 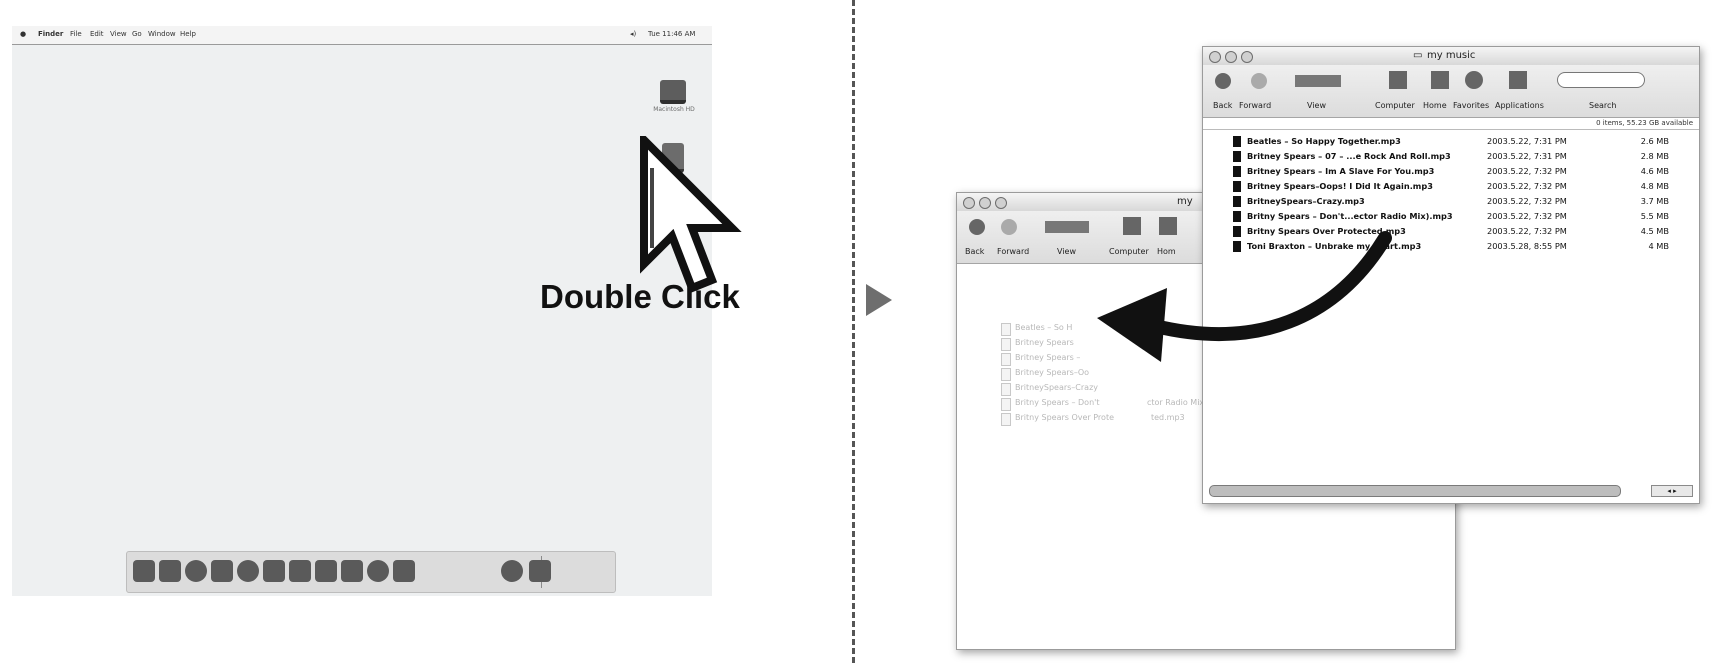 What do you see at coordinates (540, 571) in the screenshot?
I see `trash-dock-icon` at bounding box center [540, 571].